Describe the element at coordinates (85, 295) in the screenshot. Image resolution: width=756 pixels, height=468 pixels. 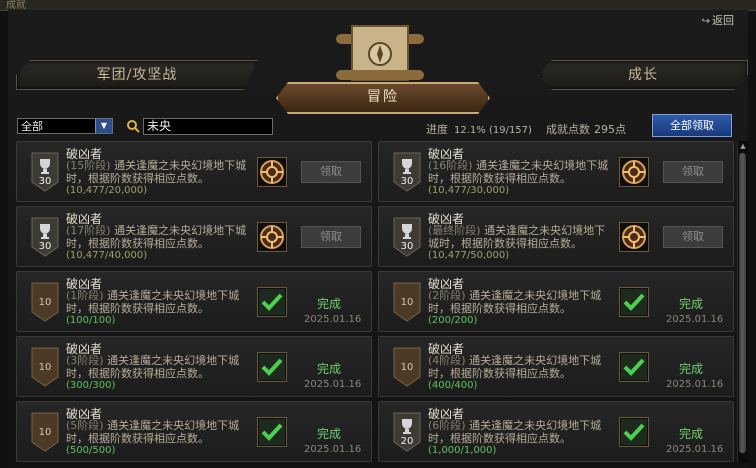
I see `achievement-stage: (1阶段)` at that location.